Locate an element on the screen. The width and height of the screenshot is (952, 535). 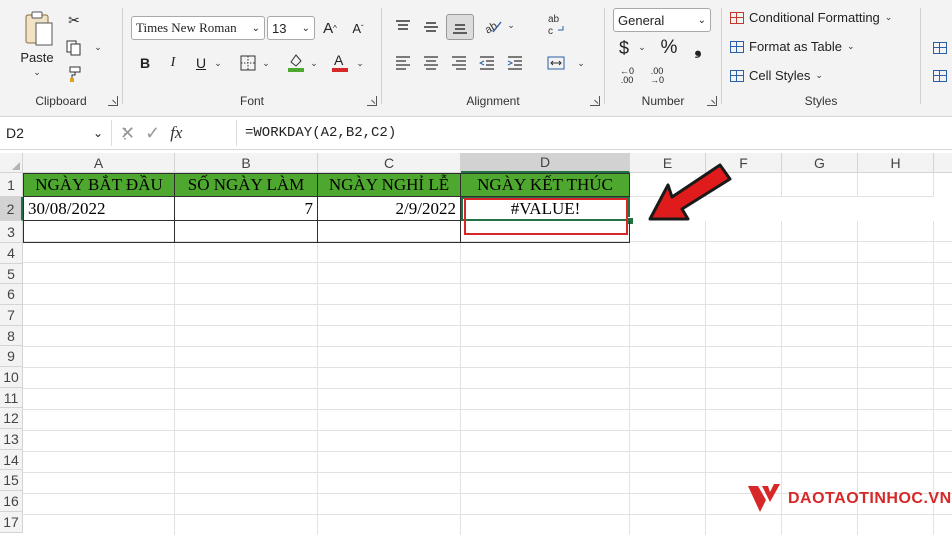
row-header-13: 13 is located at coordinates (11, 439).